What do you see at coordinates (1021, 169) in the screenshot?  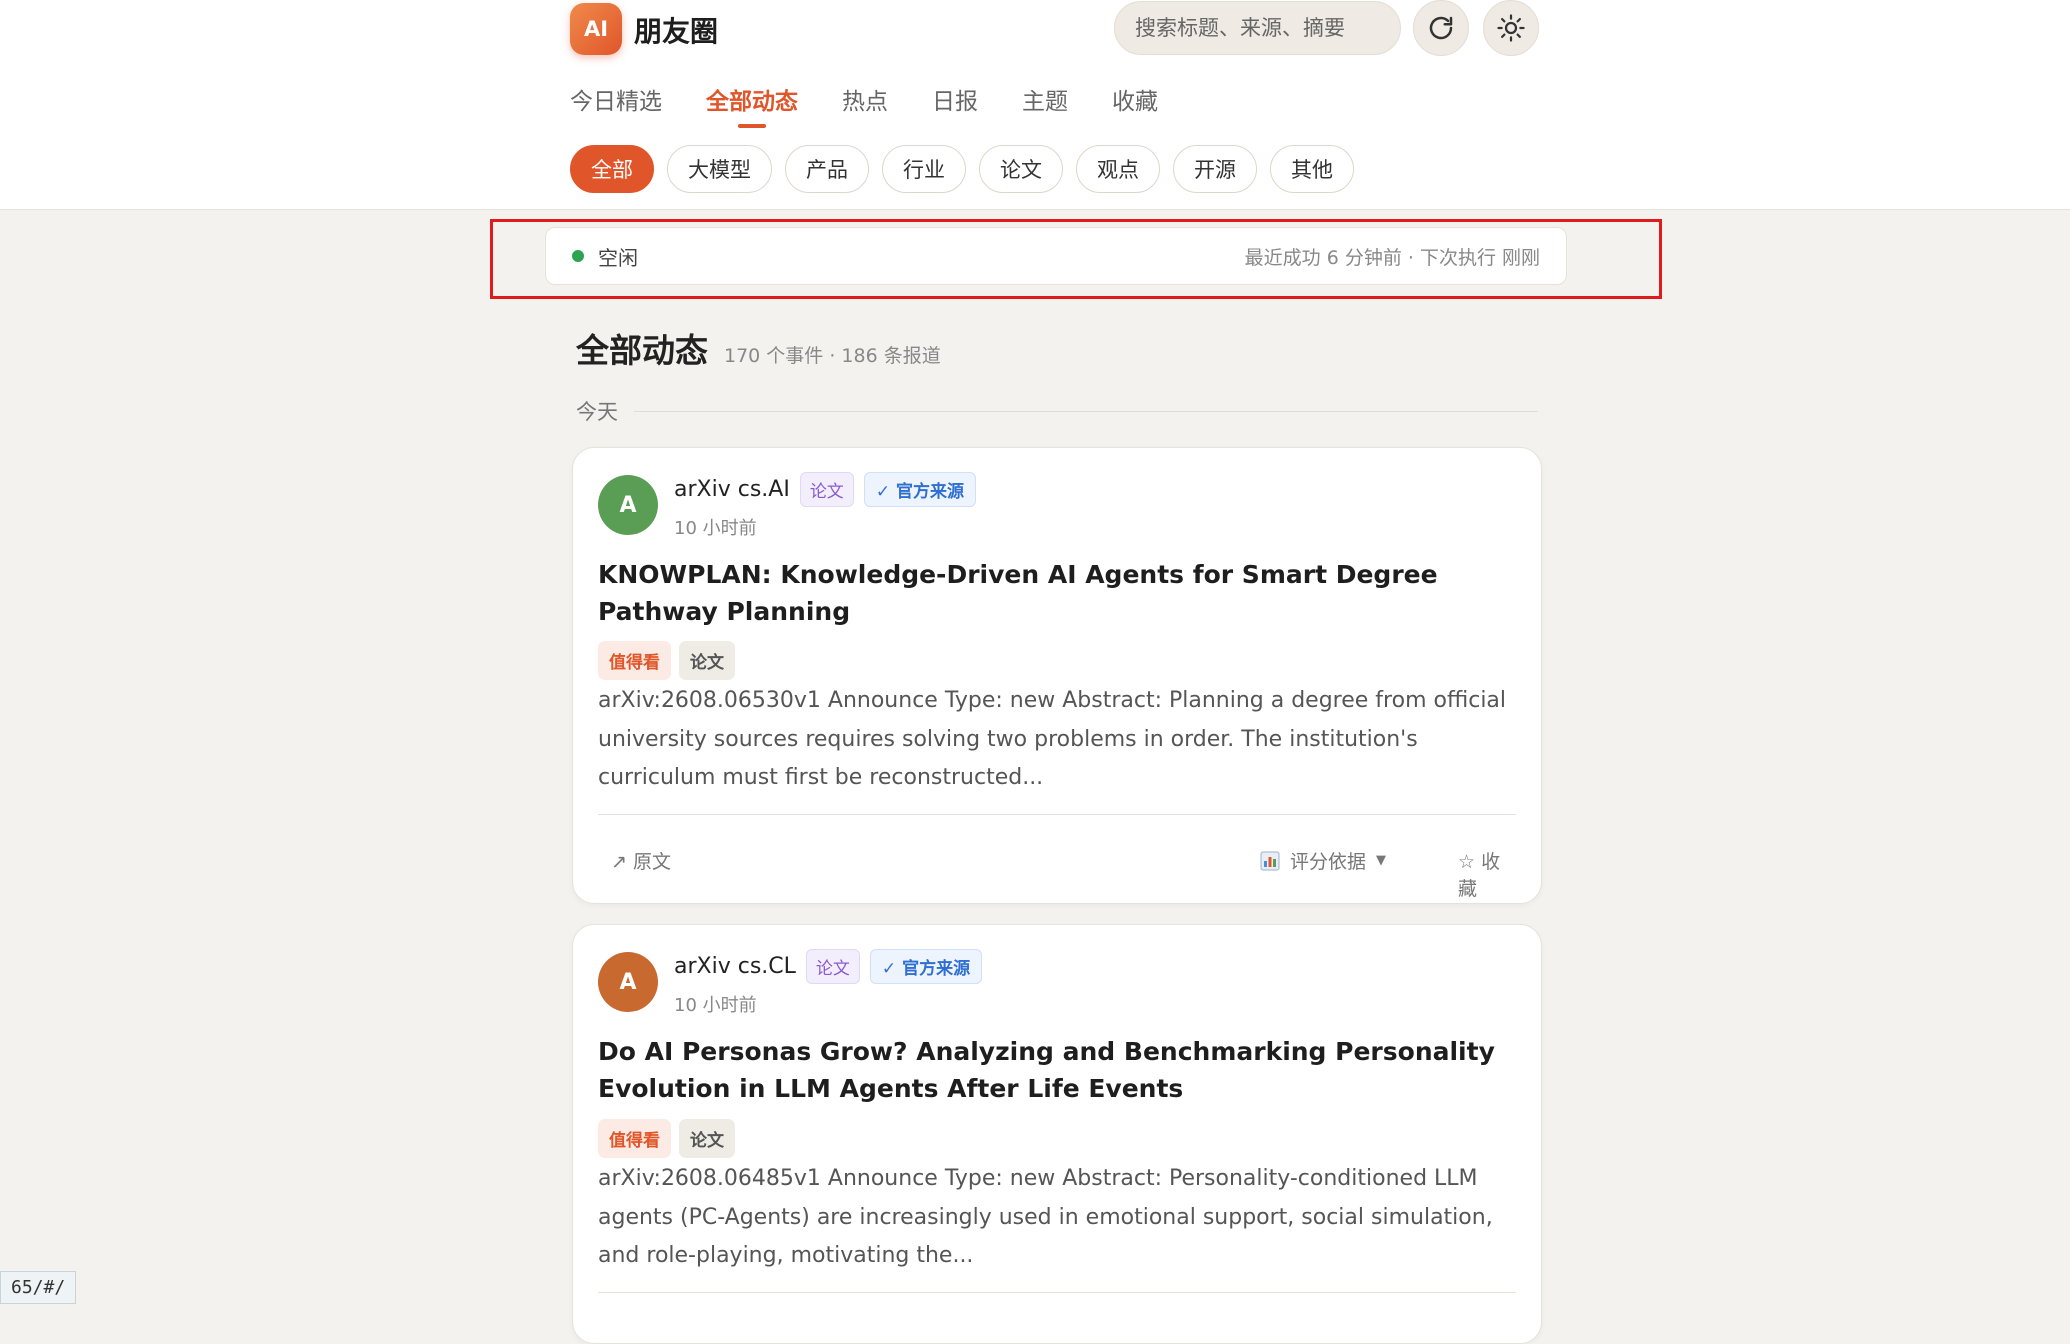 I see `chip-paper: 论文` at bounding box center [1021, 169].